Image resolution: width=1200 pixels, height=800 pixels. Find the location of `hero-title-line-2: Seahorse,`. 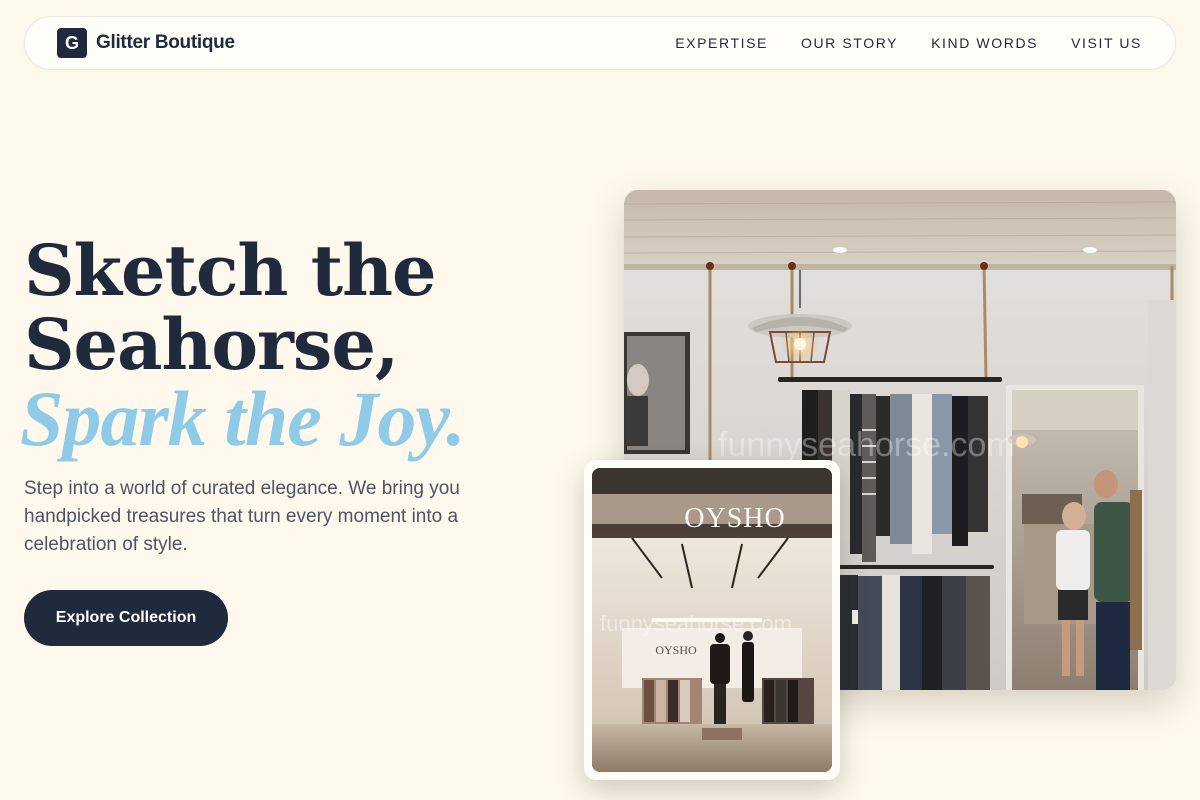

hero-title-line-2: Seahorse, is located at coordinates (211, 344).